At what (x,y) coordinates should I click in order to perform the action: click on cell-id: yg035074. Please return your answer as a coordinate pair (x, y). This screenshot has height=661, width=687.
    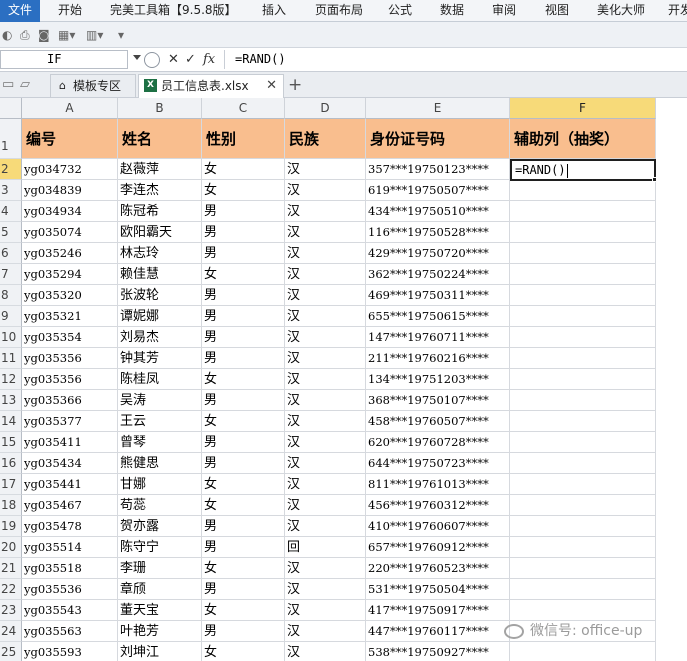
    Looking at the image, I should click on (70, 232).